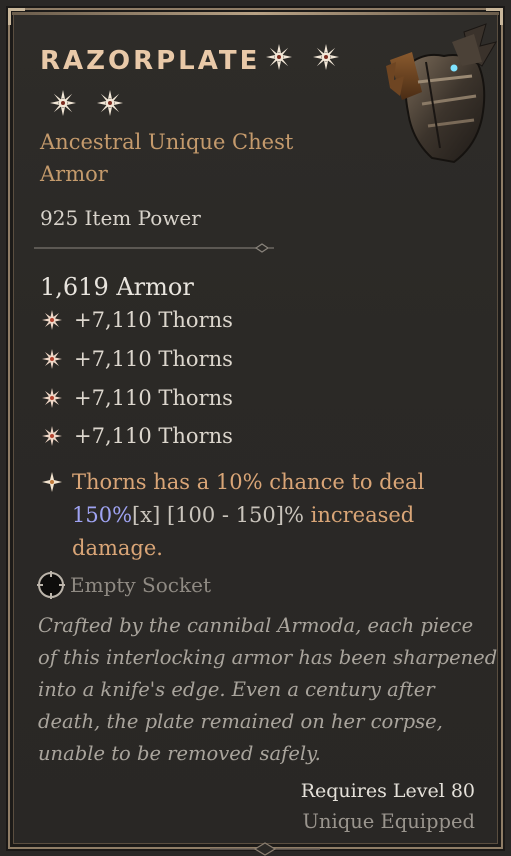 The height and width of the screenshot is (856, 511). What do you see at coordinates (388, 821) in the screenshot?
I see `unique-equipped: Unique Equipped` at bounding box center [388, 821].